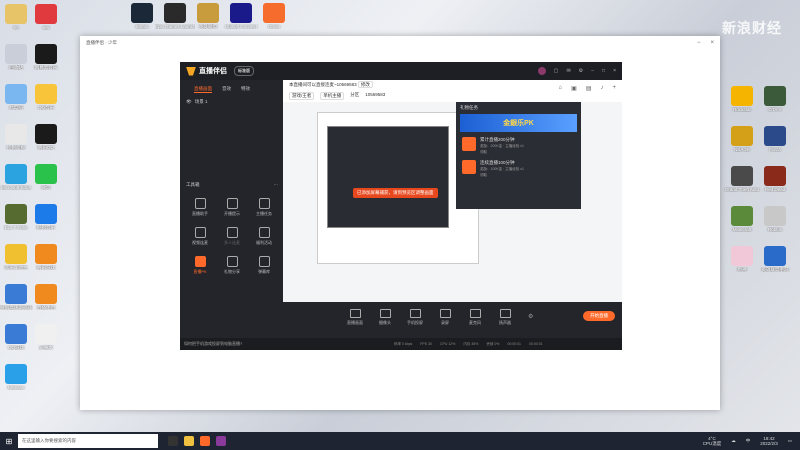 The image size is (800, 450). What do you see at coordinates (46, 307) in the screenshot?
I see `desktop-icon-label: 直播伴侣` at bounding box center [46, 307].